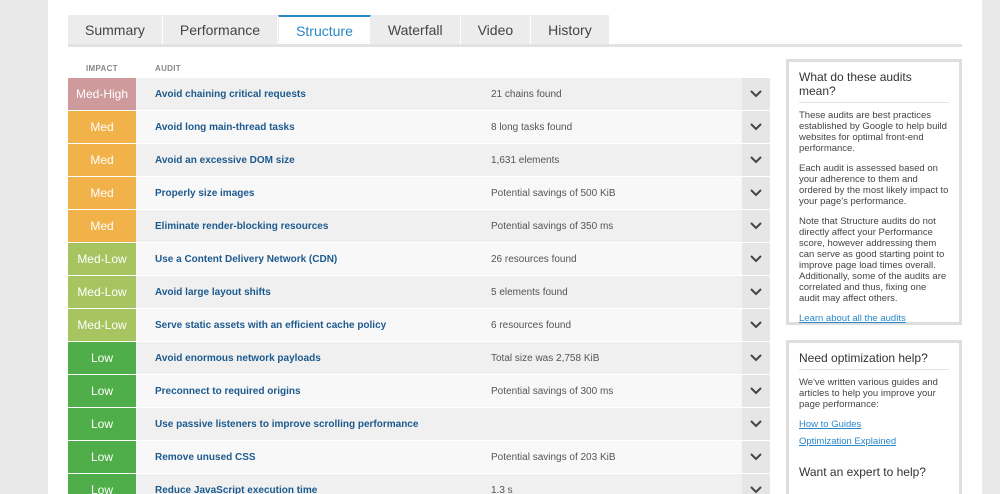 The image size is (1000, 494). I want to click on audit-result: Potential savings of 350 ms, so click(552, 226).